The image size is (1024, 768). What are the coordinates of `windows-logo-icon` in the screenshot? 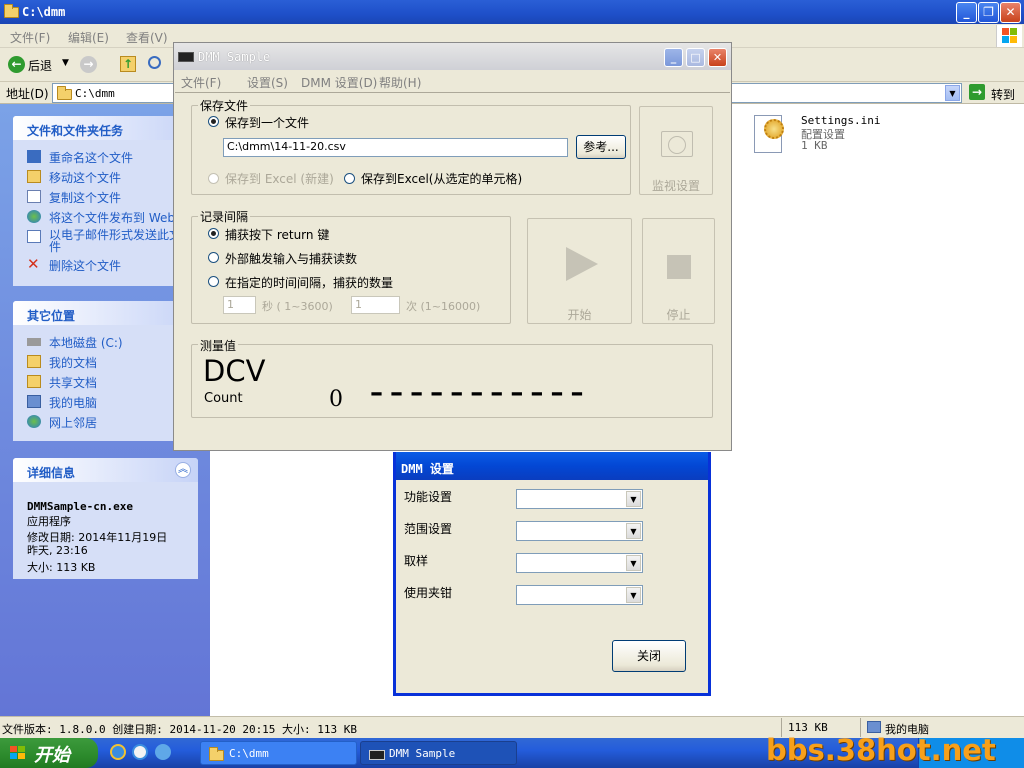 It's located at (1009, 36).